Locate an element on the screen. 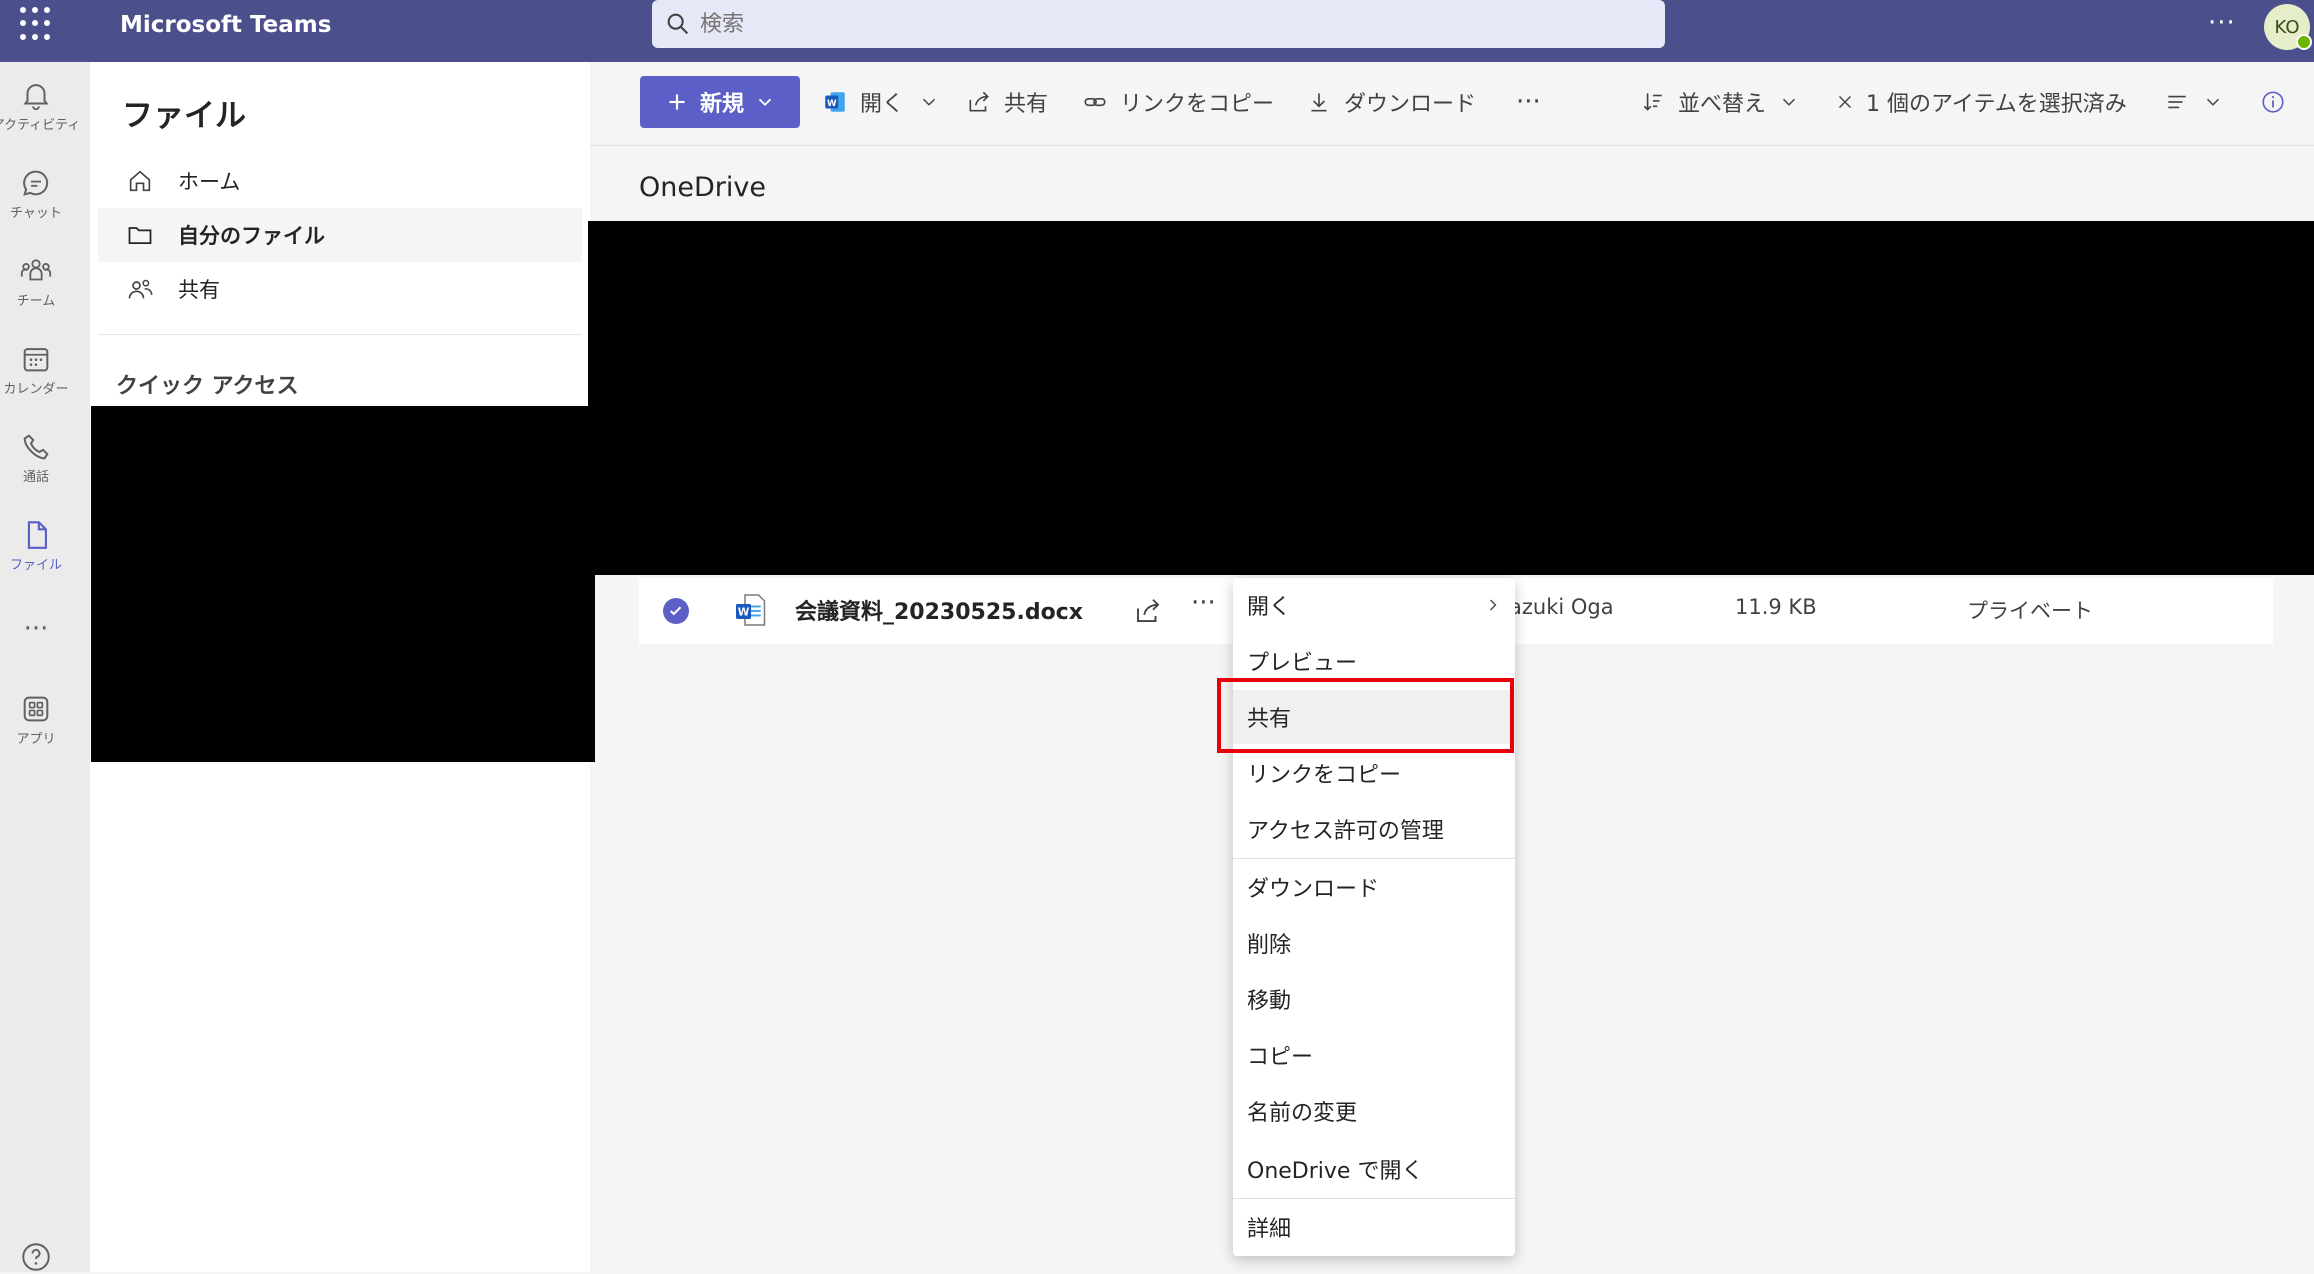  redacted-region is located at coordinates (343, 584).